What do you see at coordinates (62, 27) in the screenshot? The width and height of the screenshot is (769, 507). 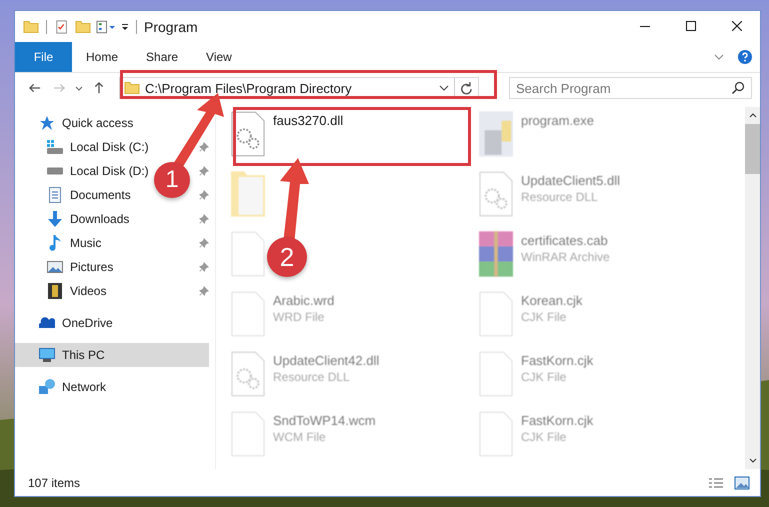 I see `checklist-icon` at bounding box center [62, 27].